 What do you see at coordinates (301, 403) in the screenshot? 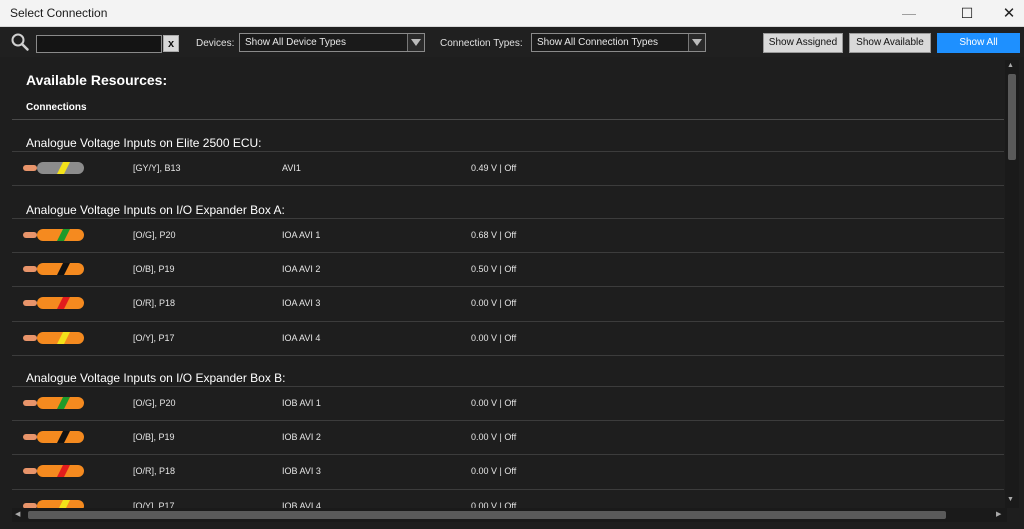
I see `connection-name: IOB AVI 1` at bounding box center [301, 403].